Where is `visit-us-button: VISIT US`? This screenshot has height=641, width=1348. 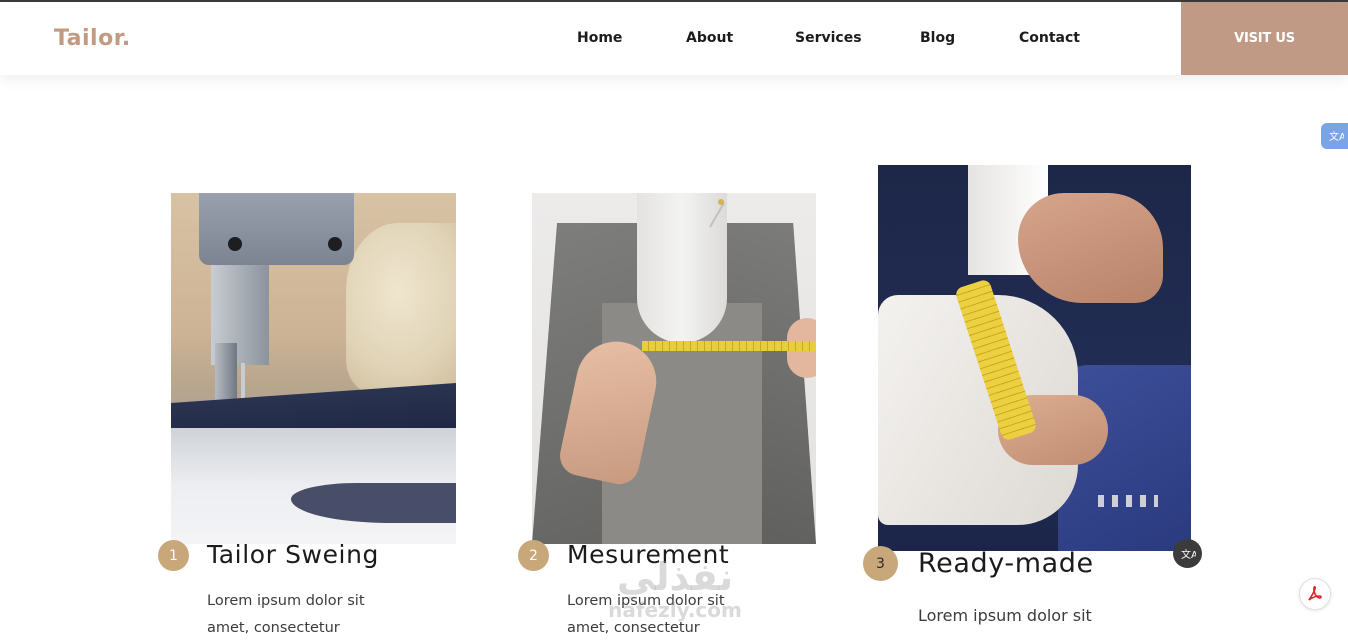
visit-us-button: VISIT US is located at coordinates (1264, 38).